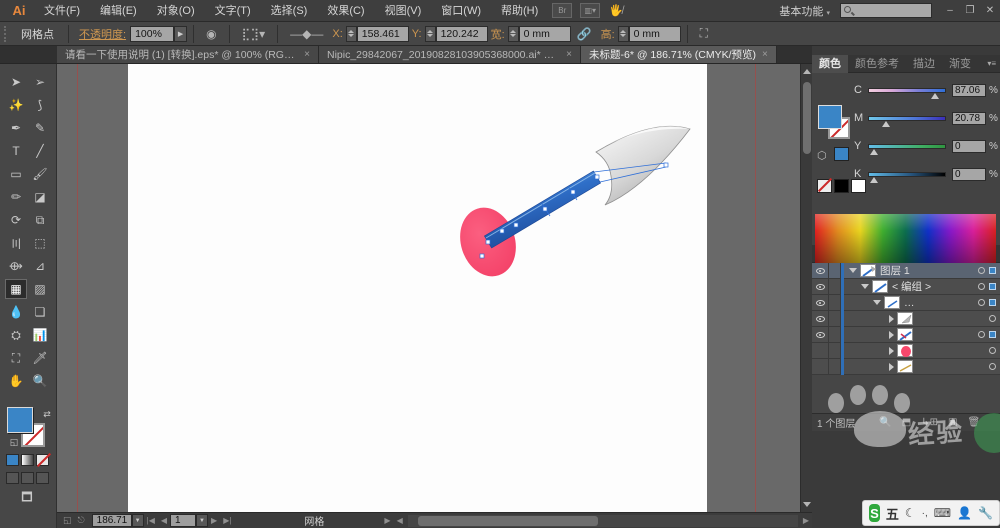 The height and width of the screenshot is (528, 1000). I want to click on window-restore-button: ❐, so click(970, 10).